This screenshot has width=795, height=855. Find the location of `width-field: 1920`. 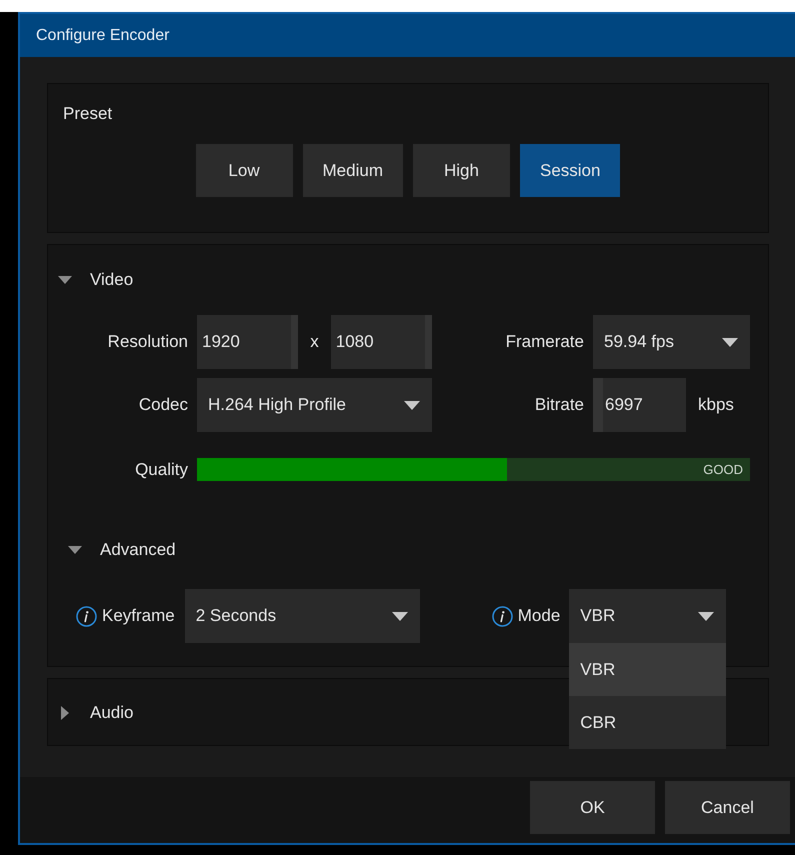

width-field: 1920 is located at coordinates (247, 342).